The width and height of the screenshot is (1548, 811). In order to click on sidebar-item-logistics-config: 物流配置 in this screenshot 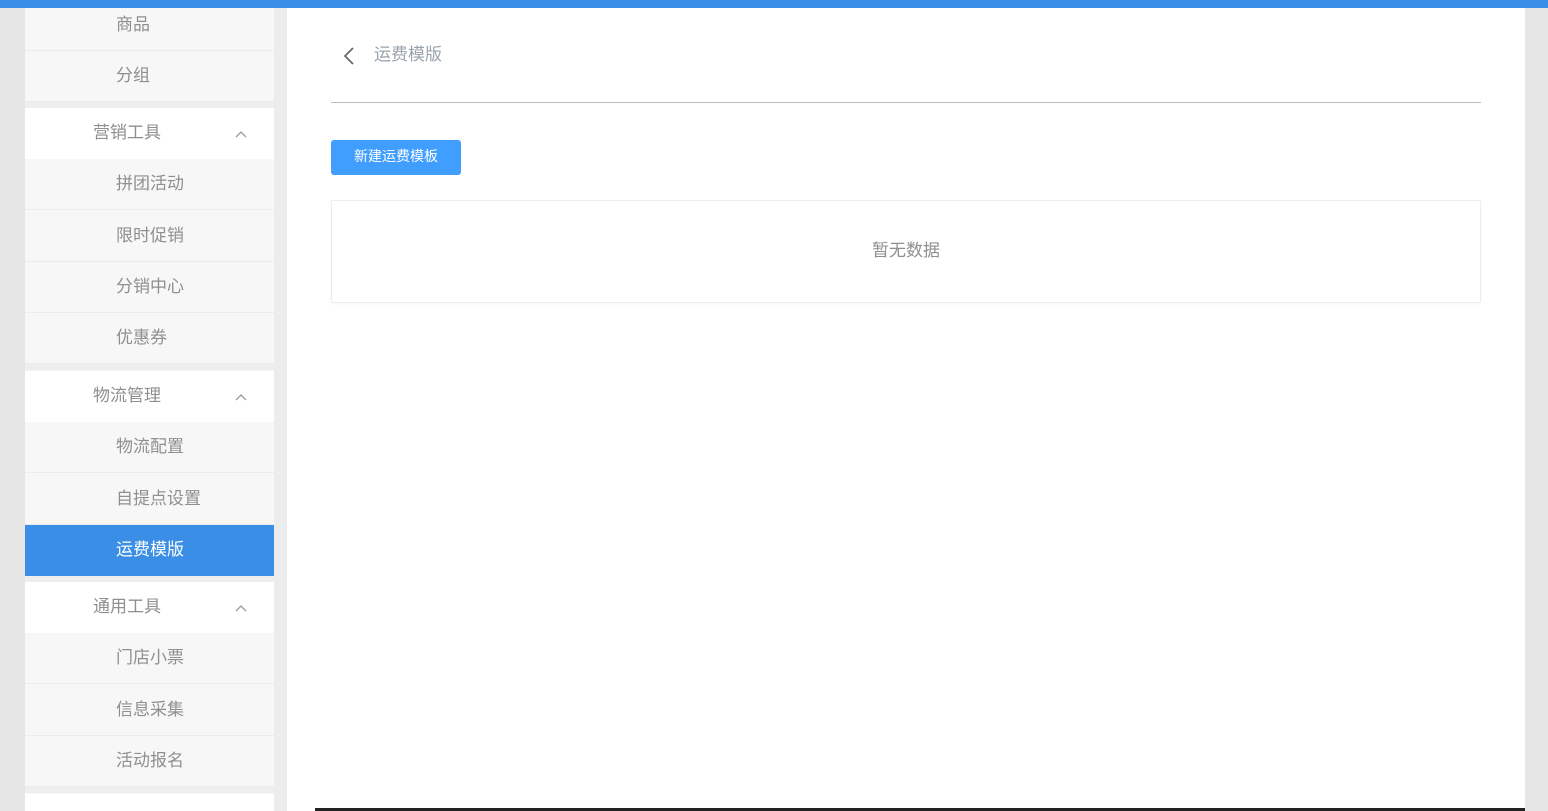, I will do `click(149, 447)`.